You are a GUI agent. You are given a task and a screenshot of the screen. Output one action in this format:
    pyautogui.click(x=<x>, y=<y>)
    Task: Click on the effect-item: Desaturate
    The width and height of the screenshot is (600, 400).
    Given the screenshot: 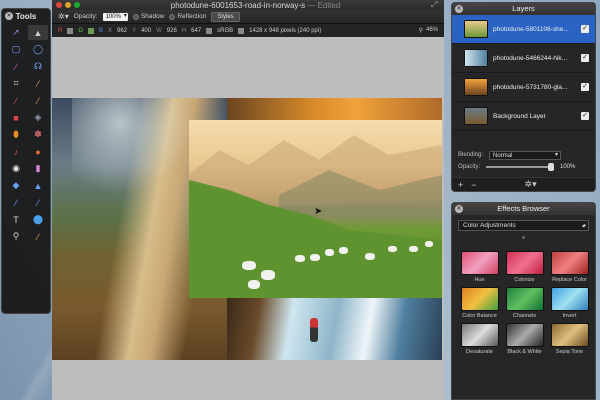 What is the action you would take?
    pyautogui.click(x=479, y=339)
    